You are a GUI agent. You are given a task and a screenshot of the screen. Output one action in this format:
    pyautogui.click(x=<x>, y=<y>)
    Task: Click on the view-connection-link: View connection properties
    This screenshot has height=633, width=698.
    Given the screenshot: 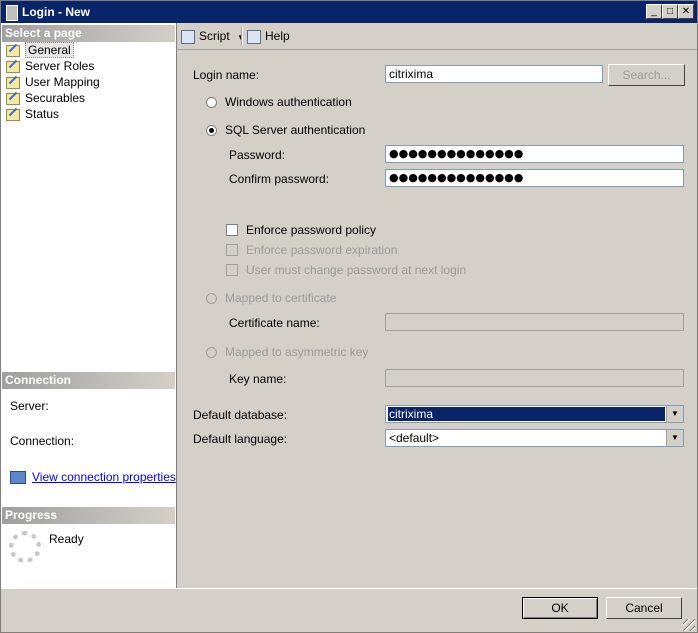 What is the action you would take?
    pyautogui.click(x=104, y=477)
    